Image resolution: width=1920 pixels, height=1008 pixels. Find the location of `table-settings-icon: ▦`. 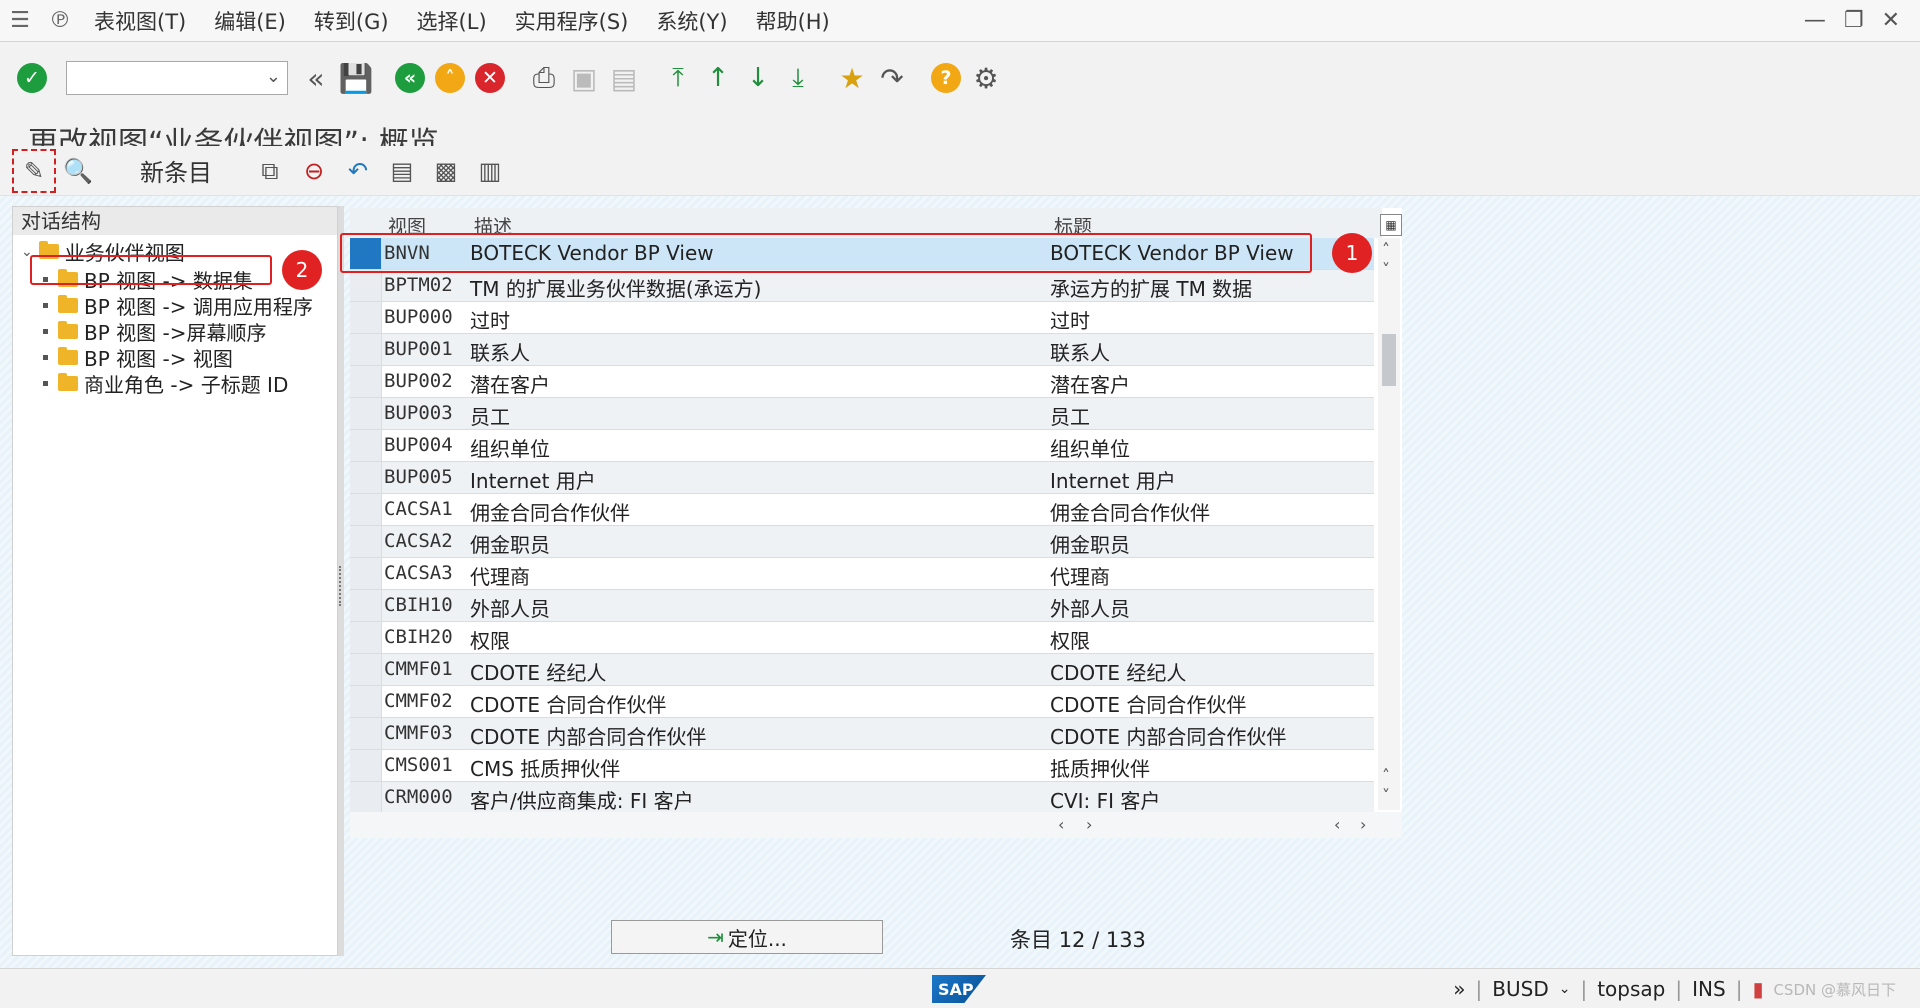

table-settings-icon: ▦ is located at coordinates (1391, 225).